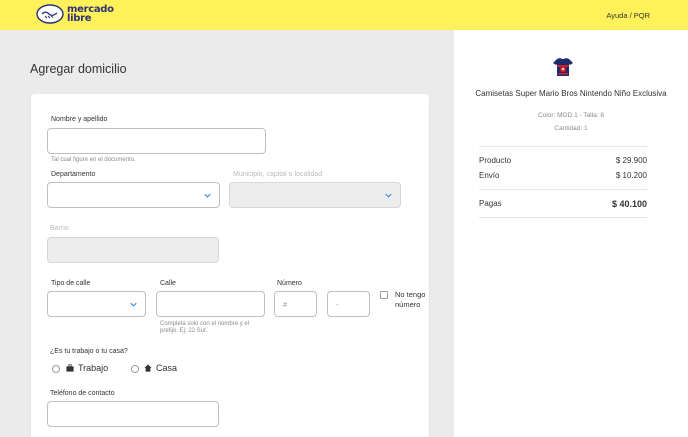  Describe the element at coordinates (56, 369) in the screenshot. I see `radio-work` at that location.